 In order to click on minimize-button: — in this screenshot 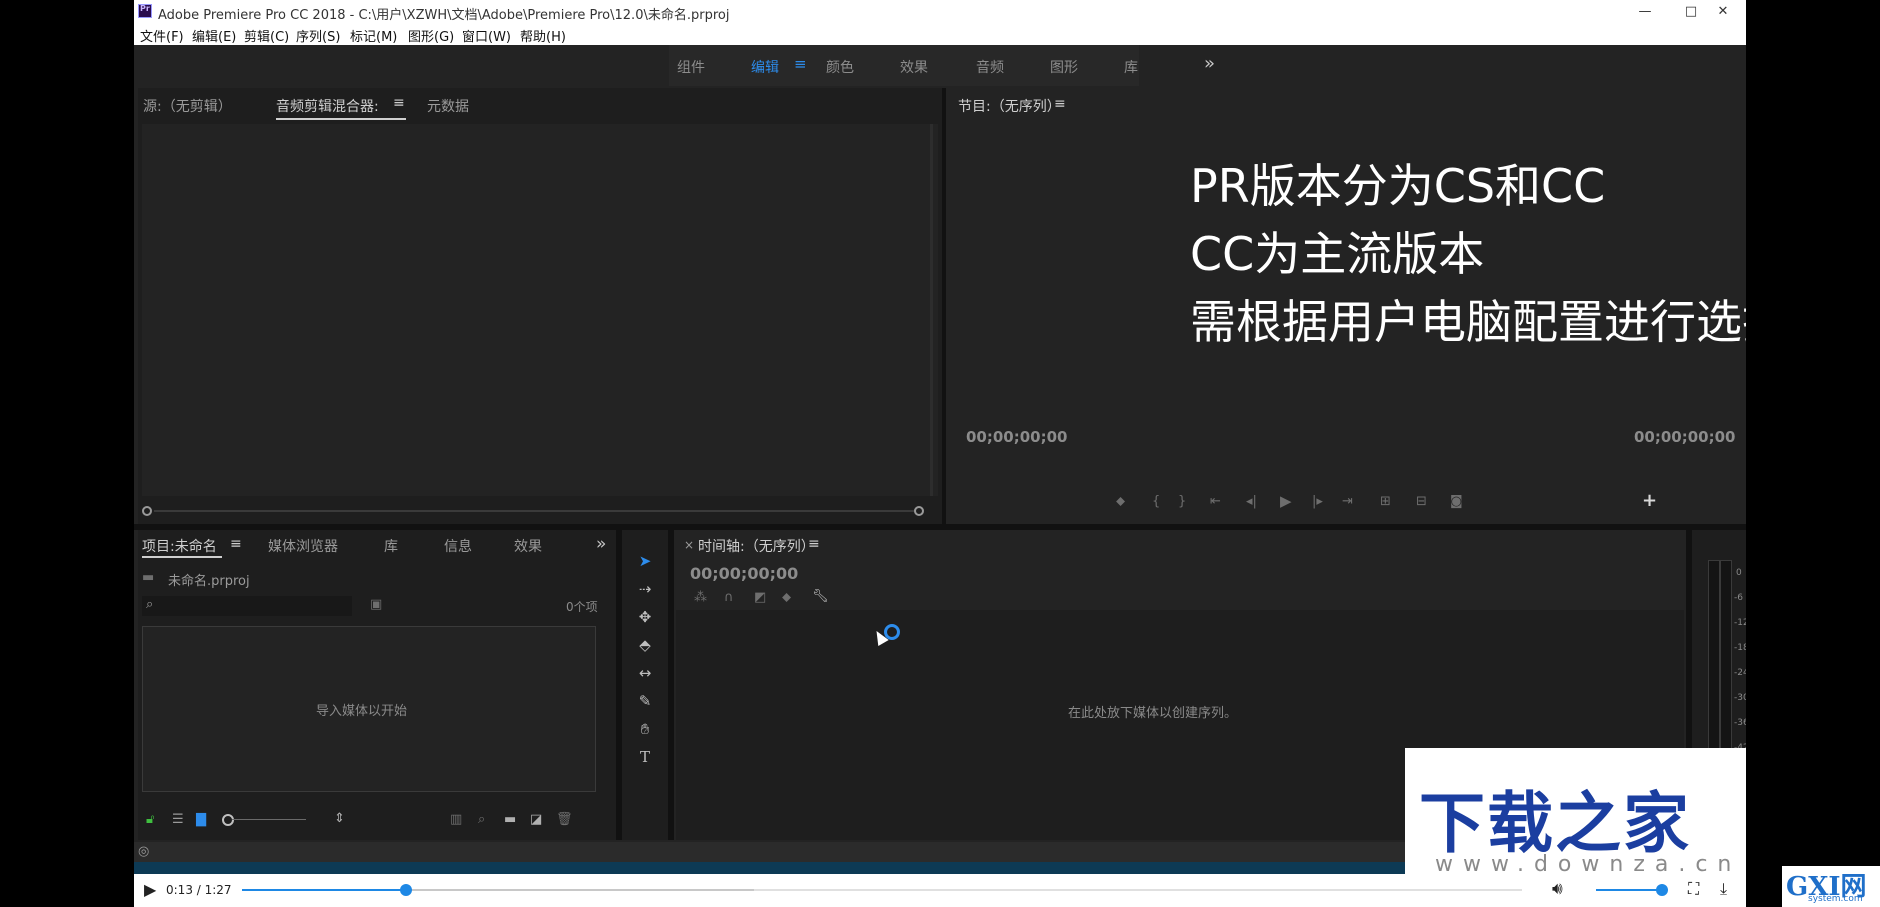, I will do `click(1645, 12)`.